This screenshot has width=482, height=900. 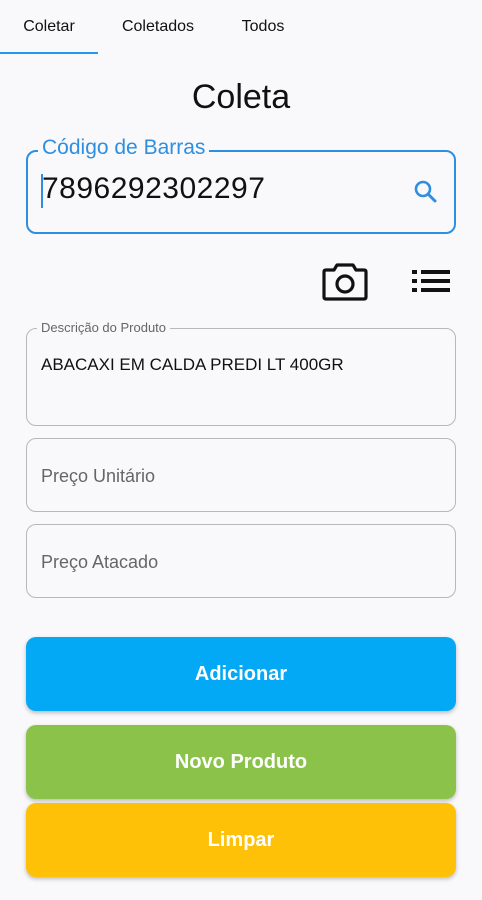 What do you see at coordinates (49, 53) in the screenshot?
I see `active-tab-indicator` at bounding box center [49, 53].